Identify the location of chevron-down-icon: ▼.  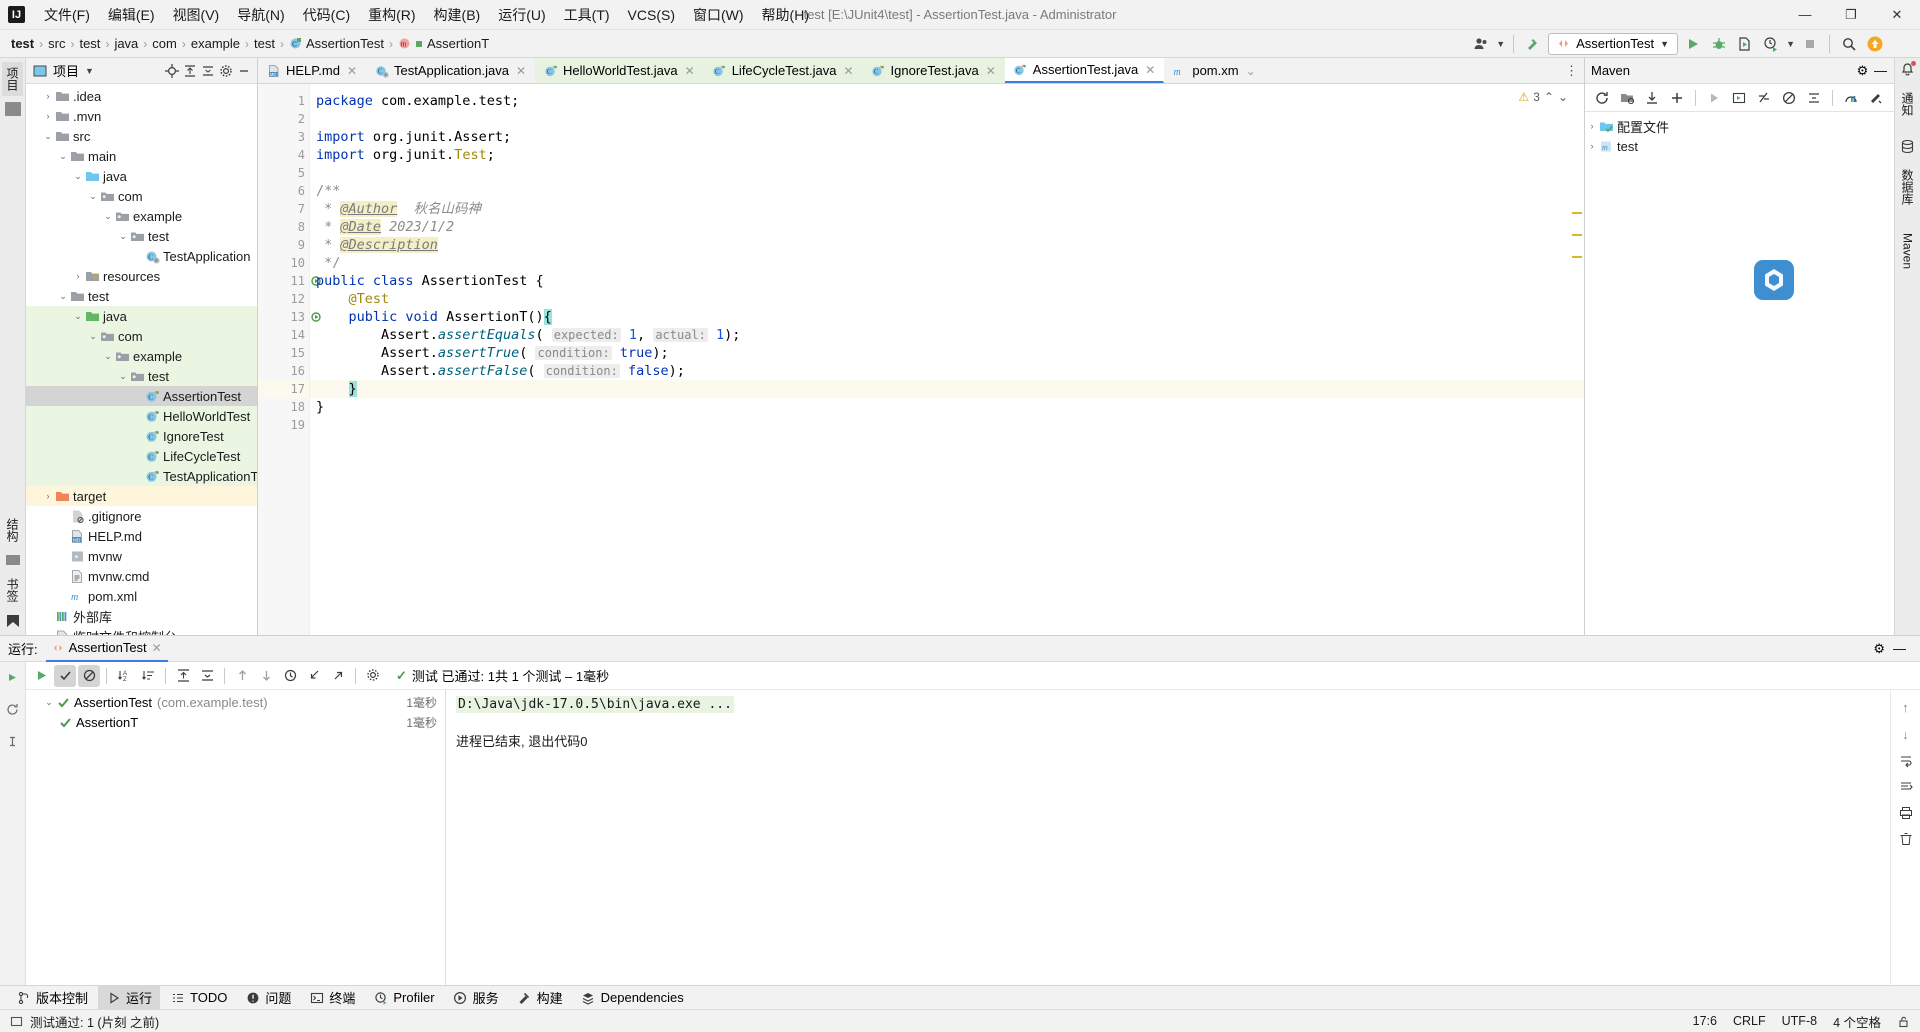
(1664, 44).